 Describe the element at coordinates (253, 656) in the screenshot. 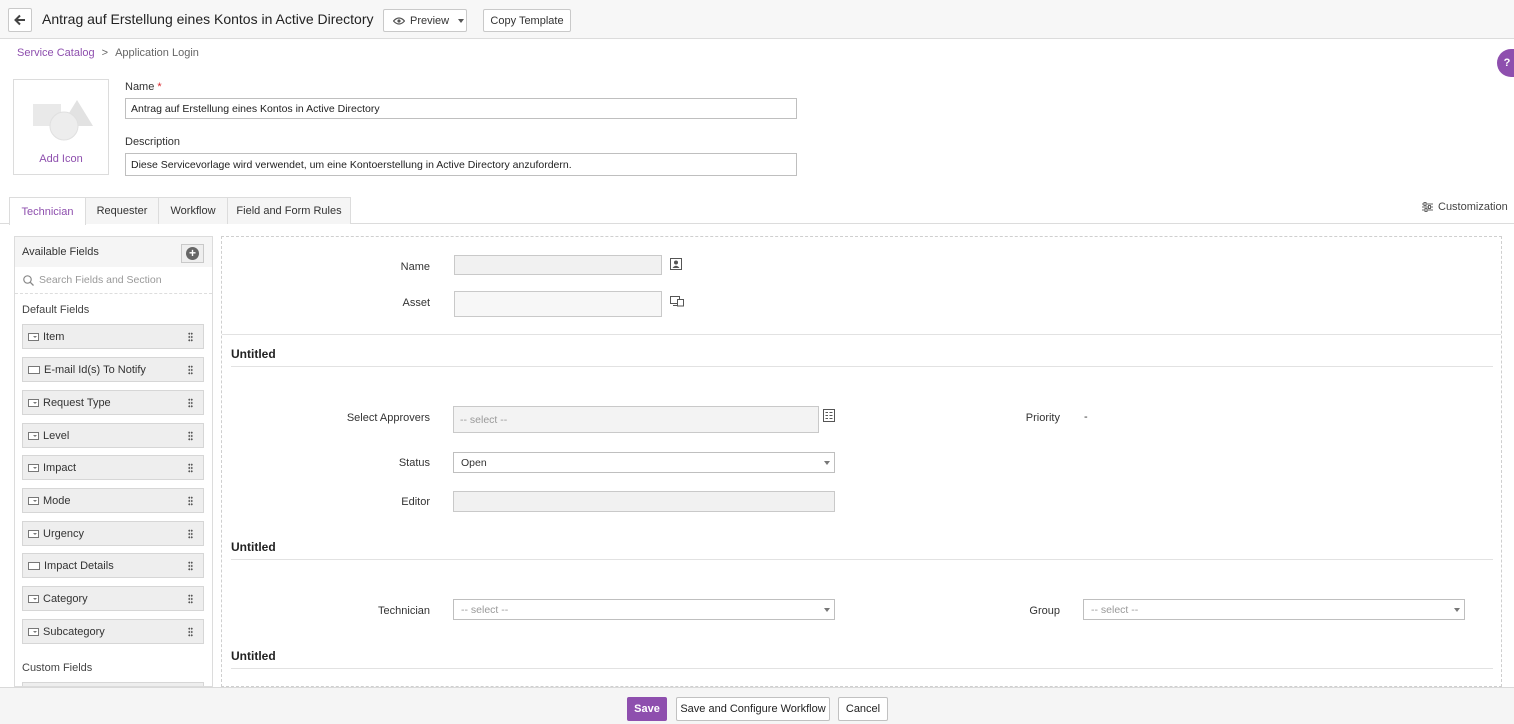

I see `section-title-3: Untitled` at that location.